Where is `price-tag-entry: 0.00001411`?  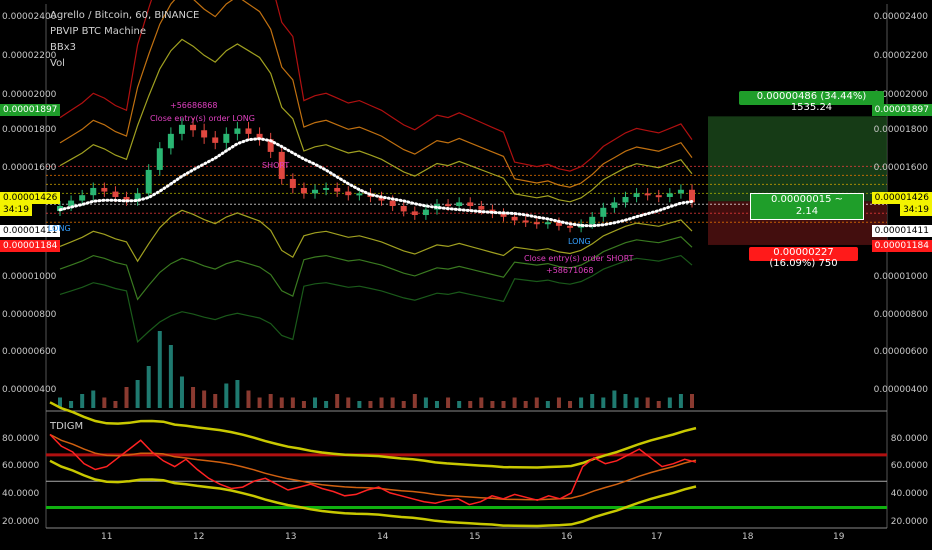
price-tag-entry: 0.00001411 is located at coordinates (901, 231).